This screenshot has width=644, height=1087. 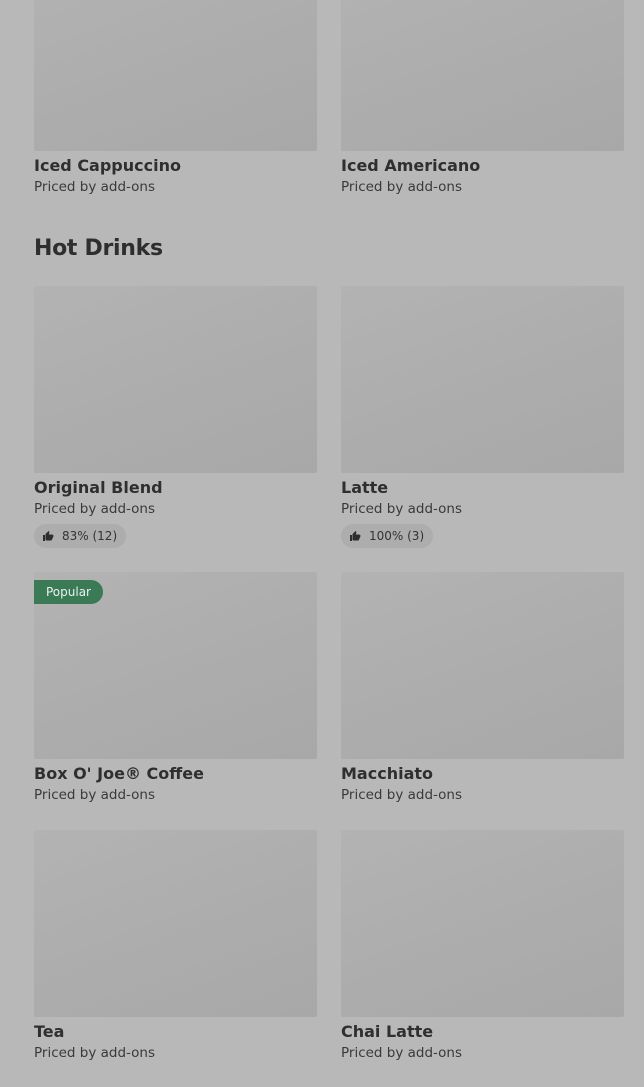 What do you see at coordinates (107, 165) in the screenshot?
I see `item-name: Iced Cappuccino` at bounding box center [107, 165].